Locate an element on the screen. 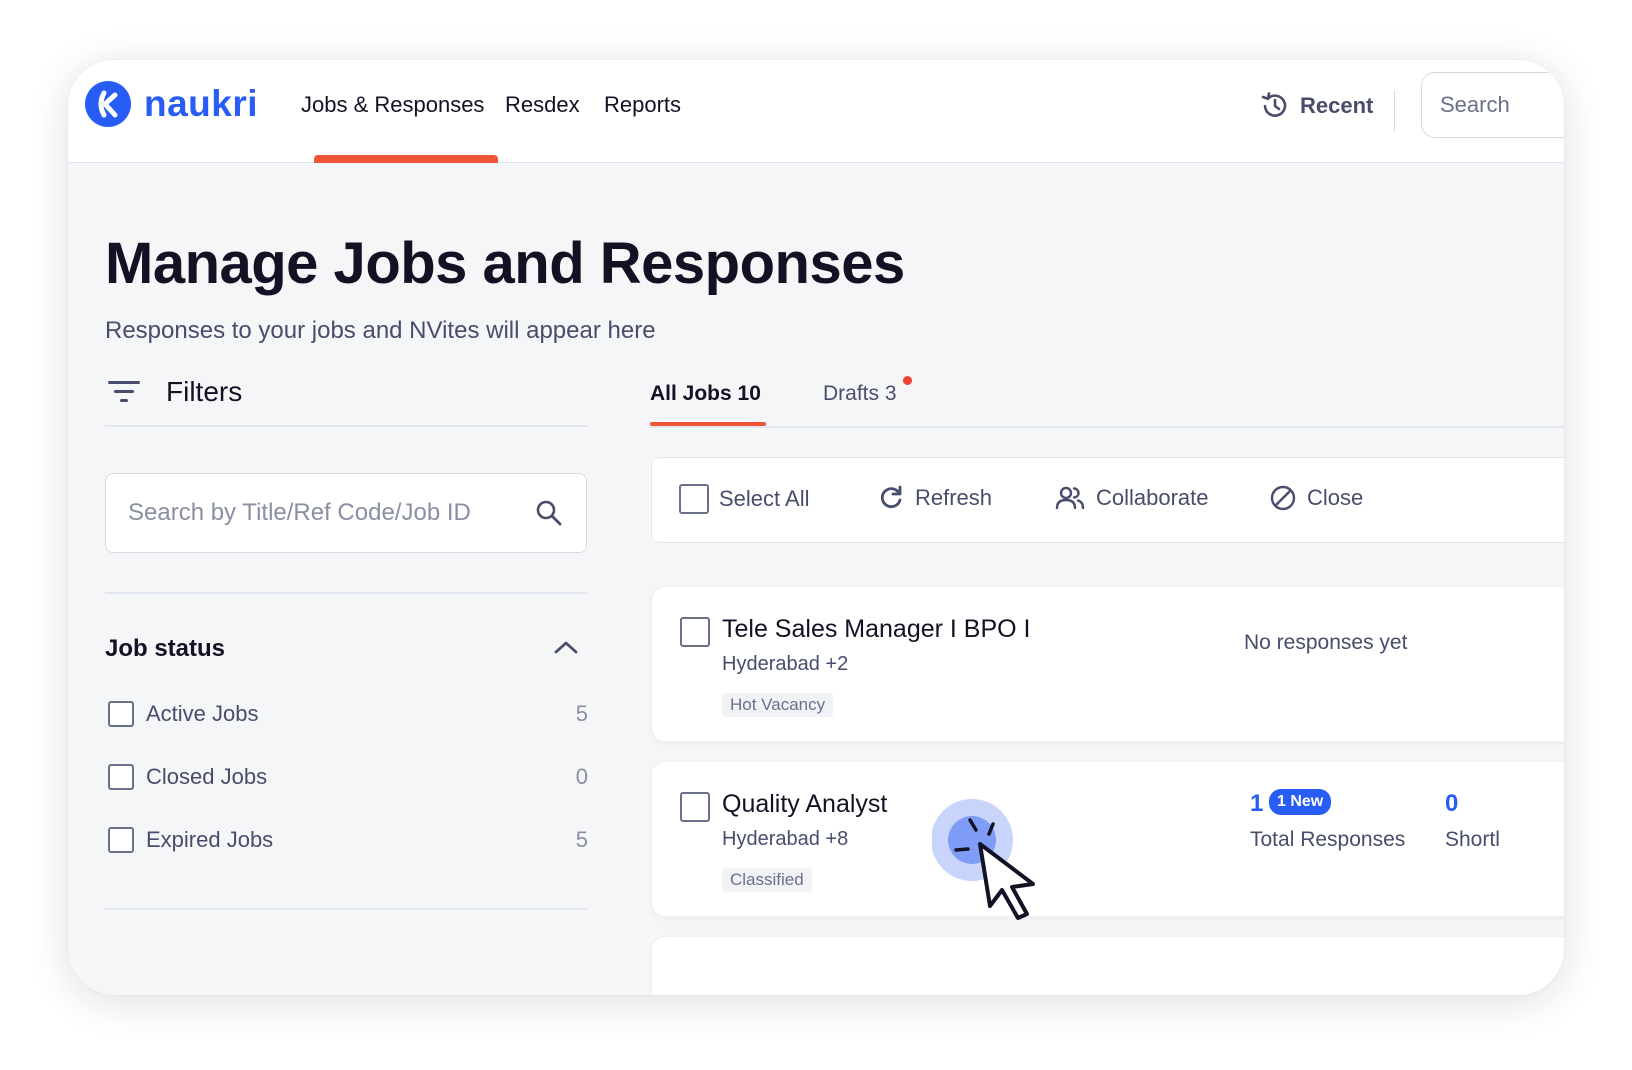  tab-all-jobs: All Jobs 10 is located at coordinates (705, 394).